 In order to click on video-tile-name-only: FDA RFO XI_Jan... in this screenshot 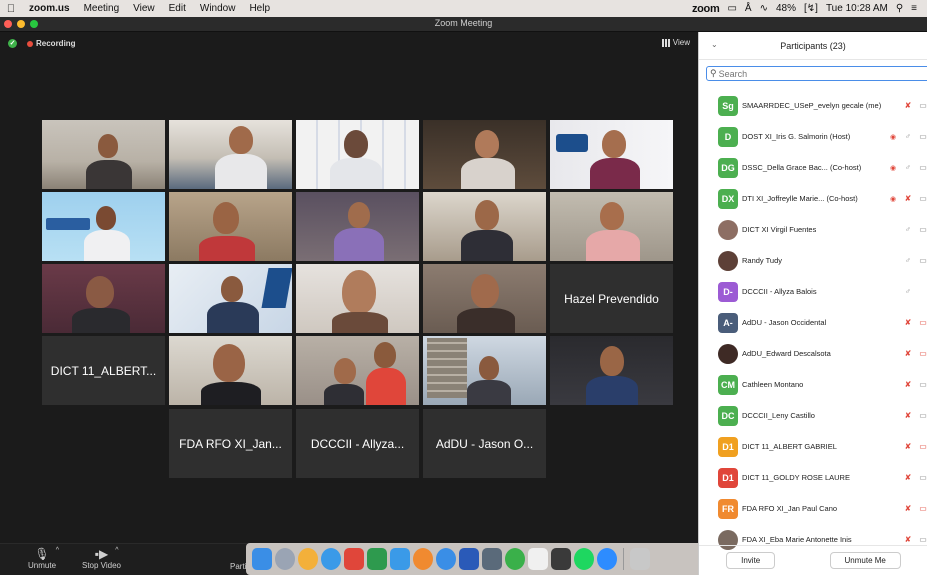, I will do `click(230, 443)`.